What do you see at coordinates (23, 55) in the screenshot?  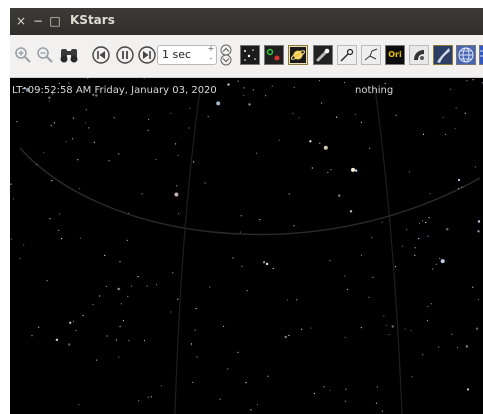 I see `zoom-in-button` at bounding box center [23, 55].